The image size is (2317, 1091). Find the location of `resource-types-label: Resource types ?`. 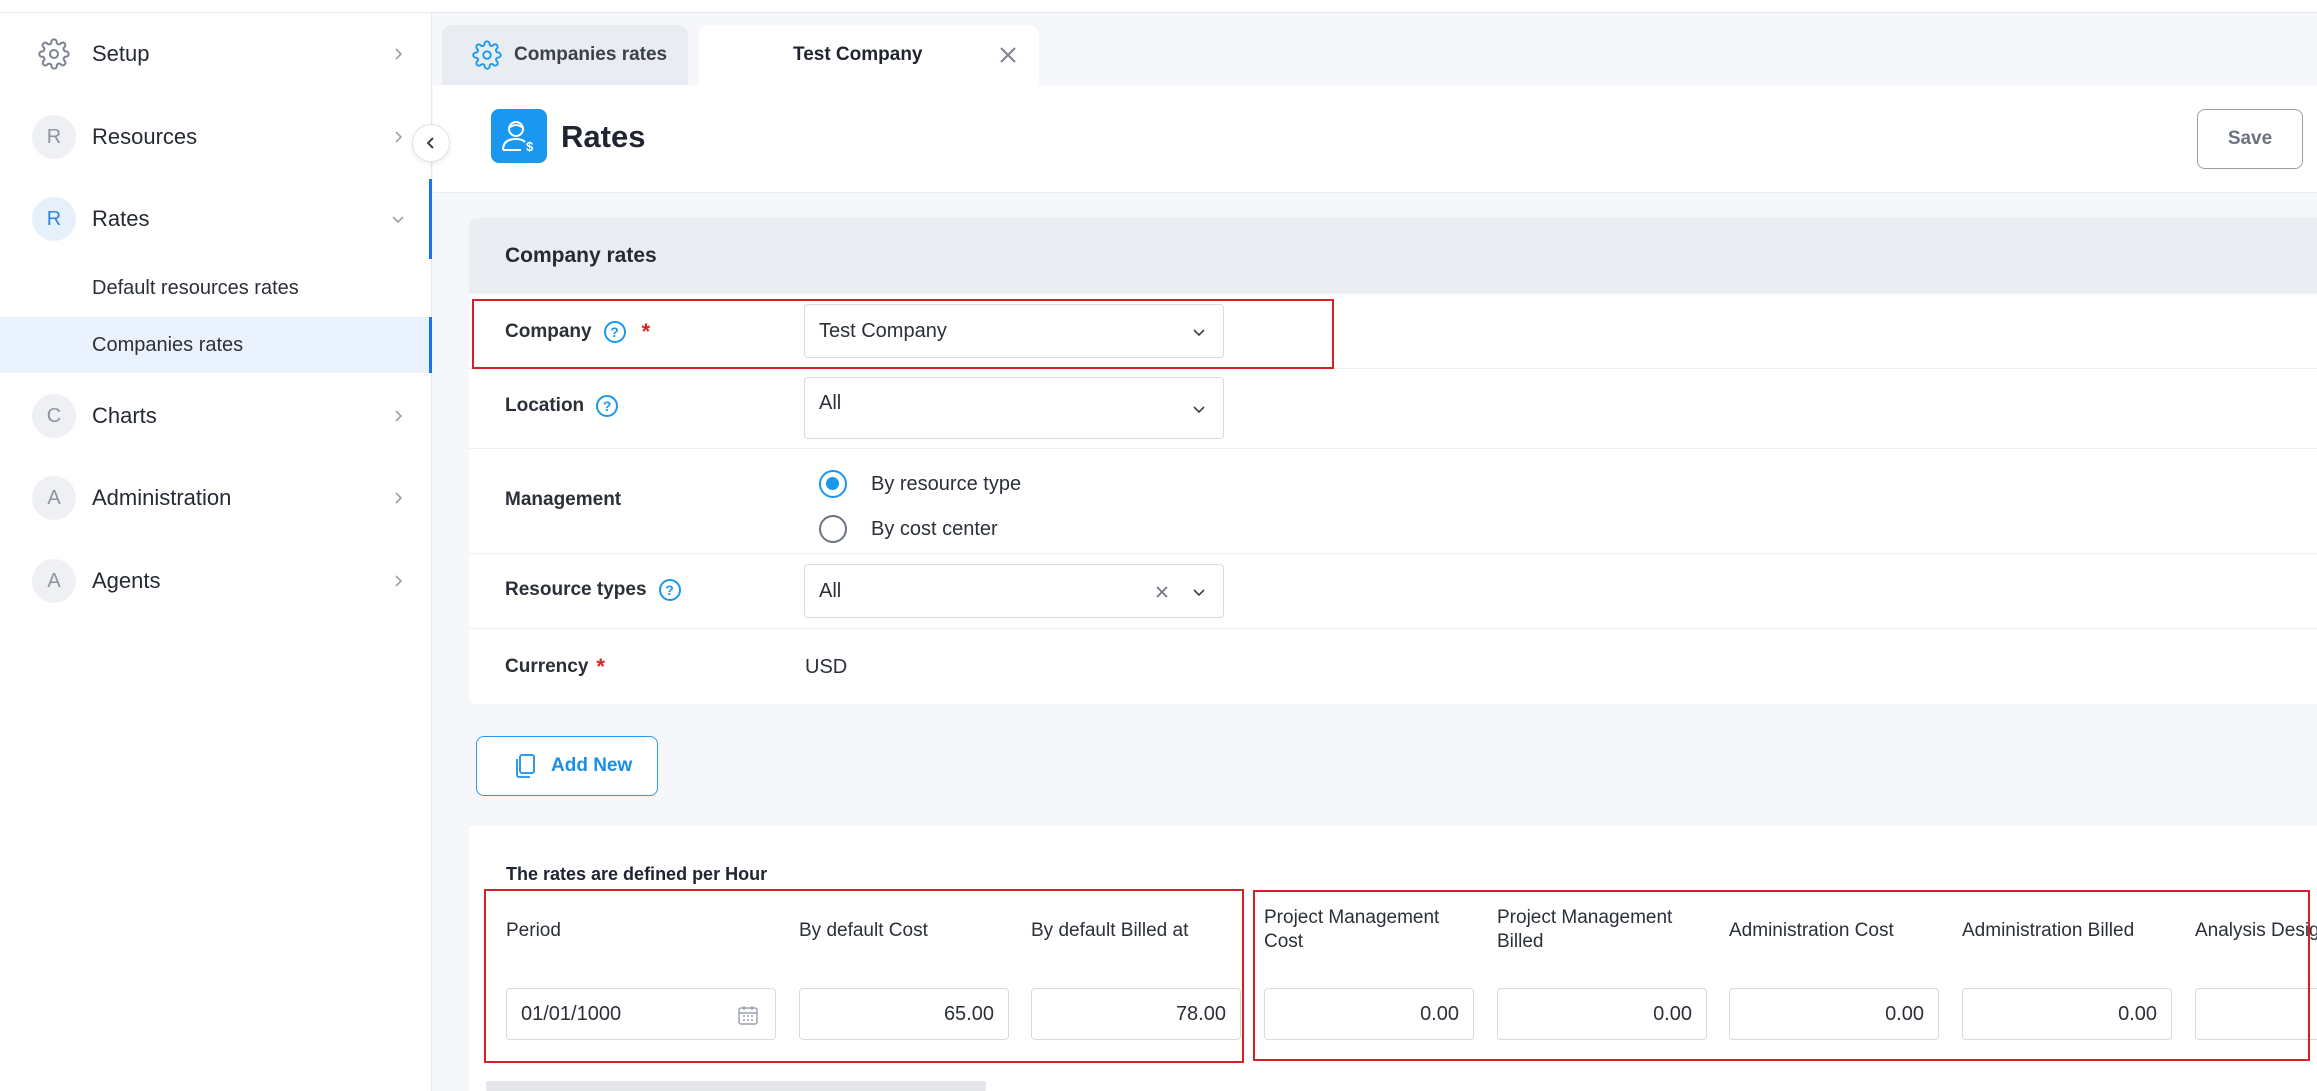

resource-types-label: Resource types ? is located at coordinates (593, 590).